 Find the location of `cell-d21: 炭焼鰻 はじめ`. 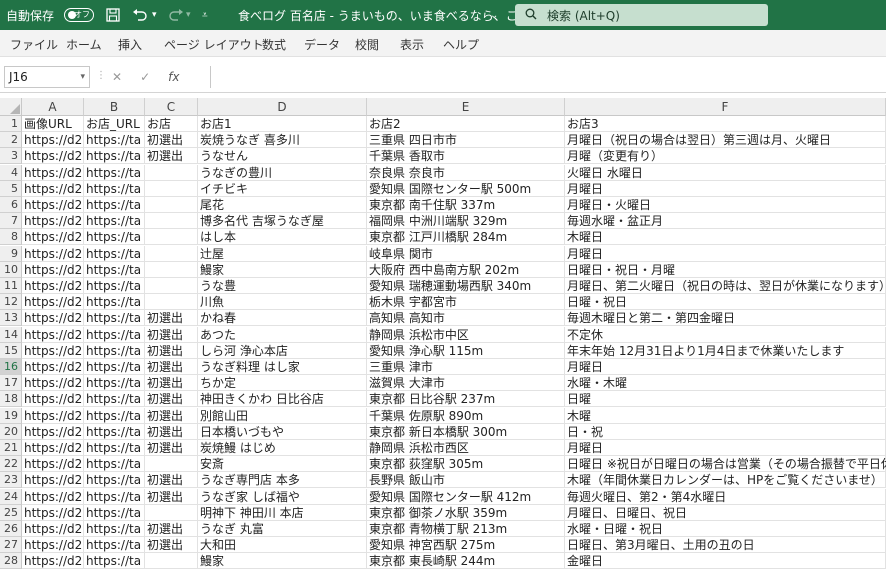

cell-d21: 炭焼鰻 はじめ is located at coordinates (282, 448).